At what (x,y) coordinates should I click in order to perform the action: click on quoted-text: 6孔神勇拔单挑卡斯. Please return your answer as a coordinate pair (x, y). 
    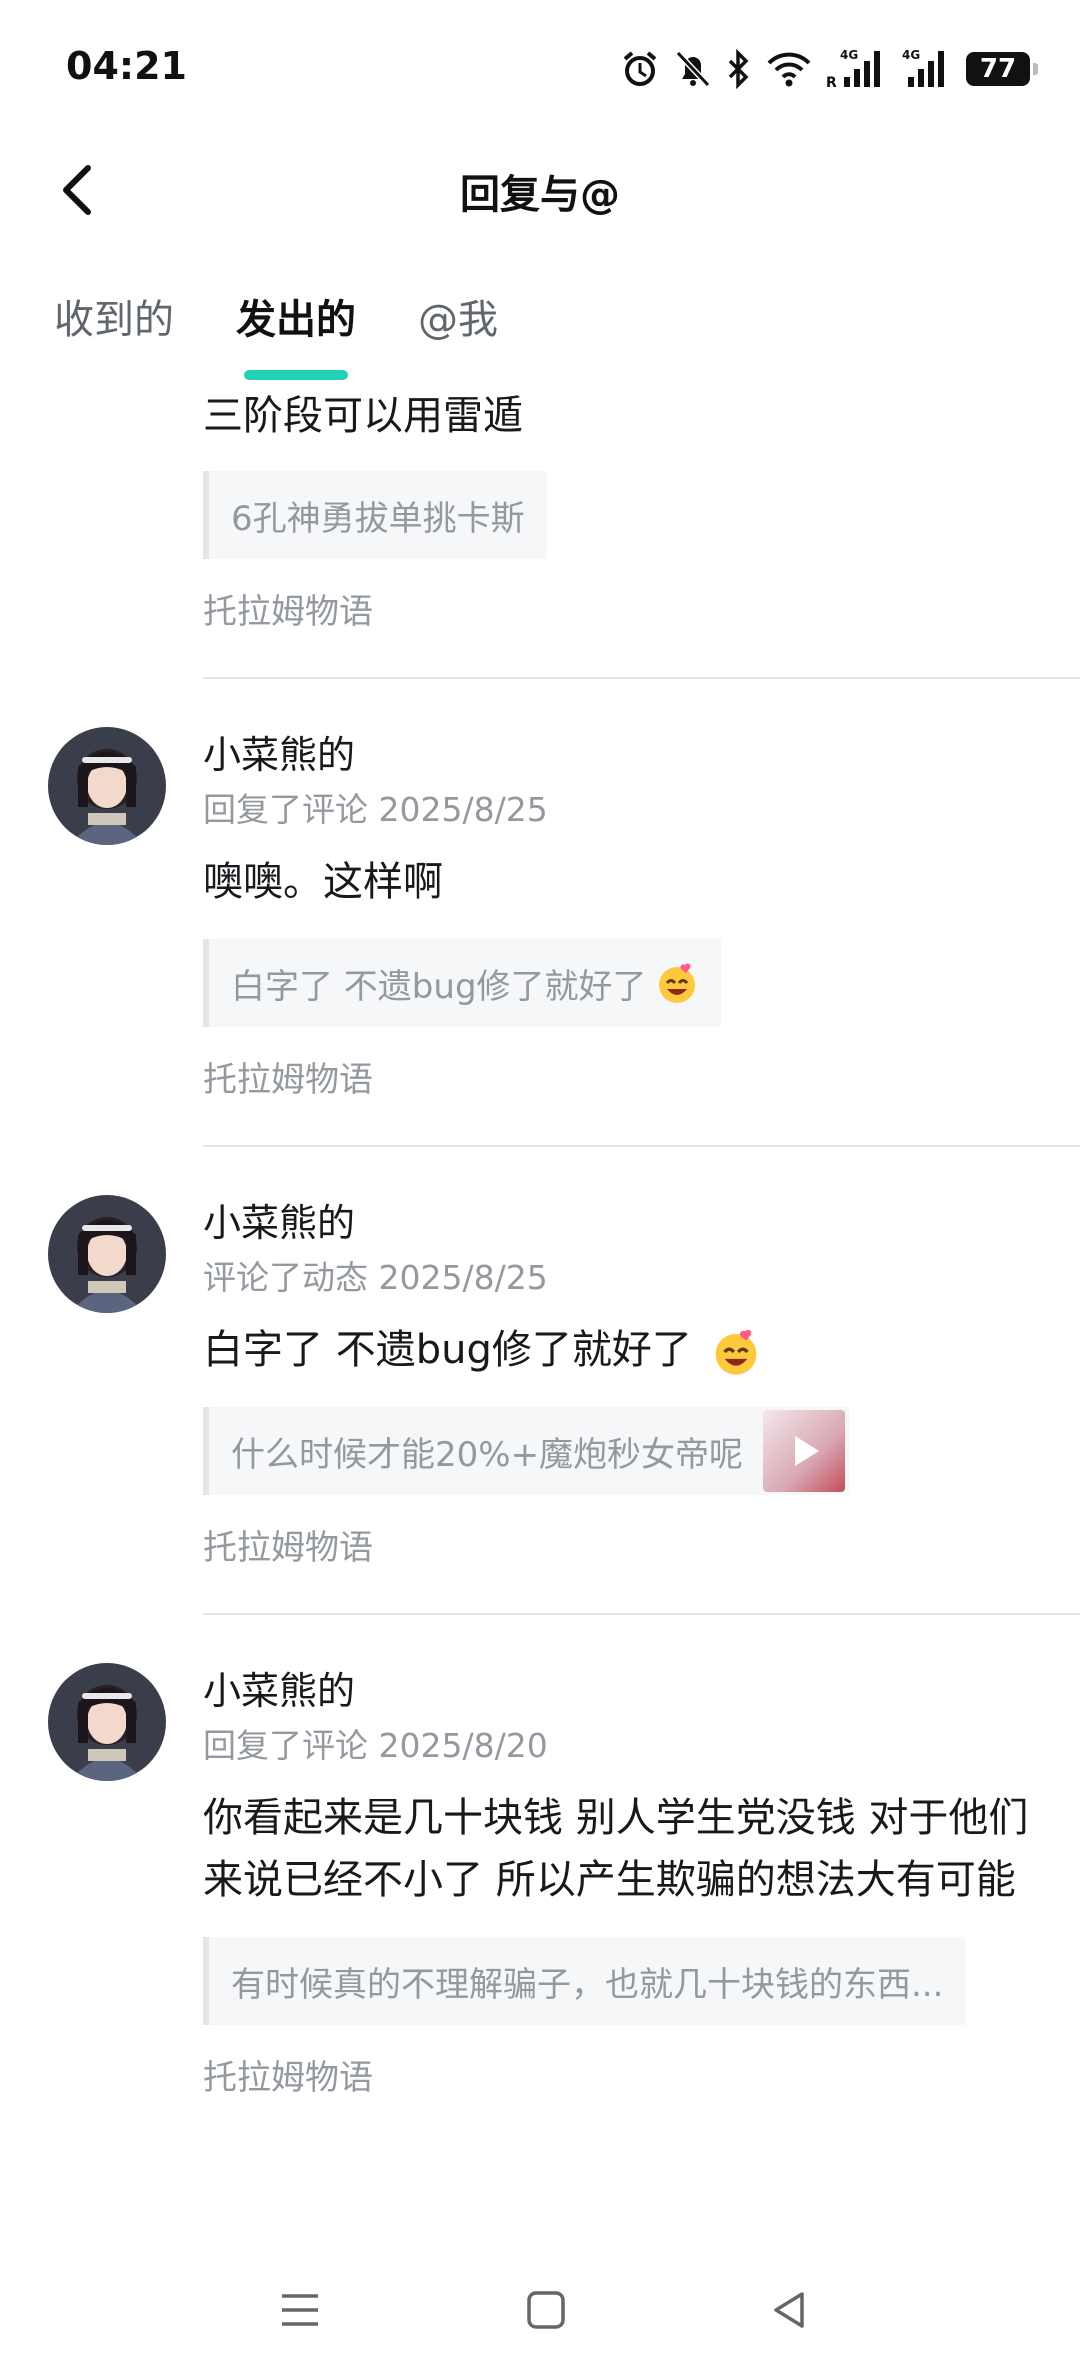
    Looking at the image, I should click on (378, 518).